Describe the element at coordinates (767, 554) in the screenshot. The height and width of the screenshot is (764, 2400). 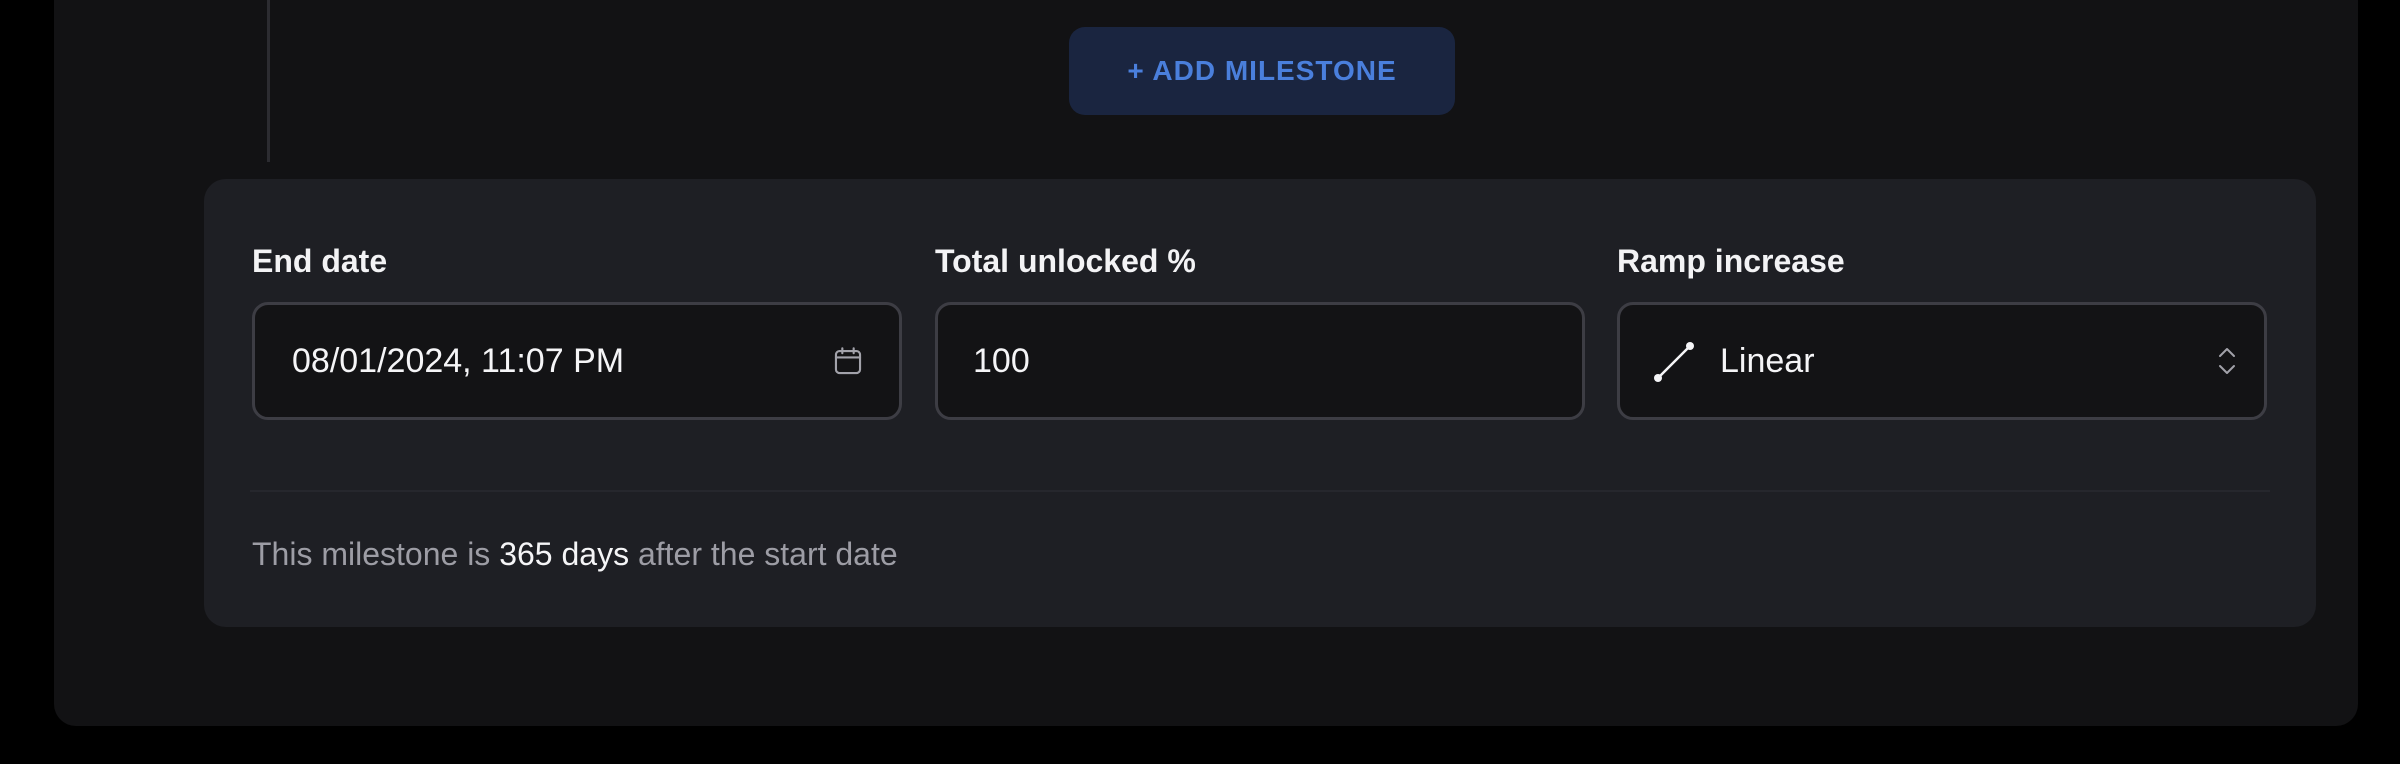
I see `note-suffix: after the start date` at that location.